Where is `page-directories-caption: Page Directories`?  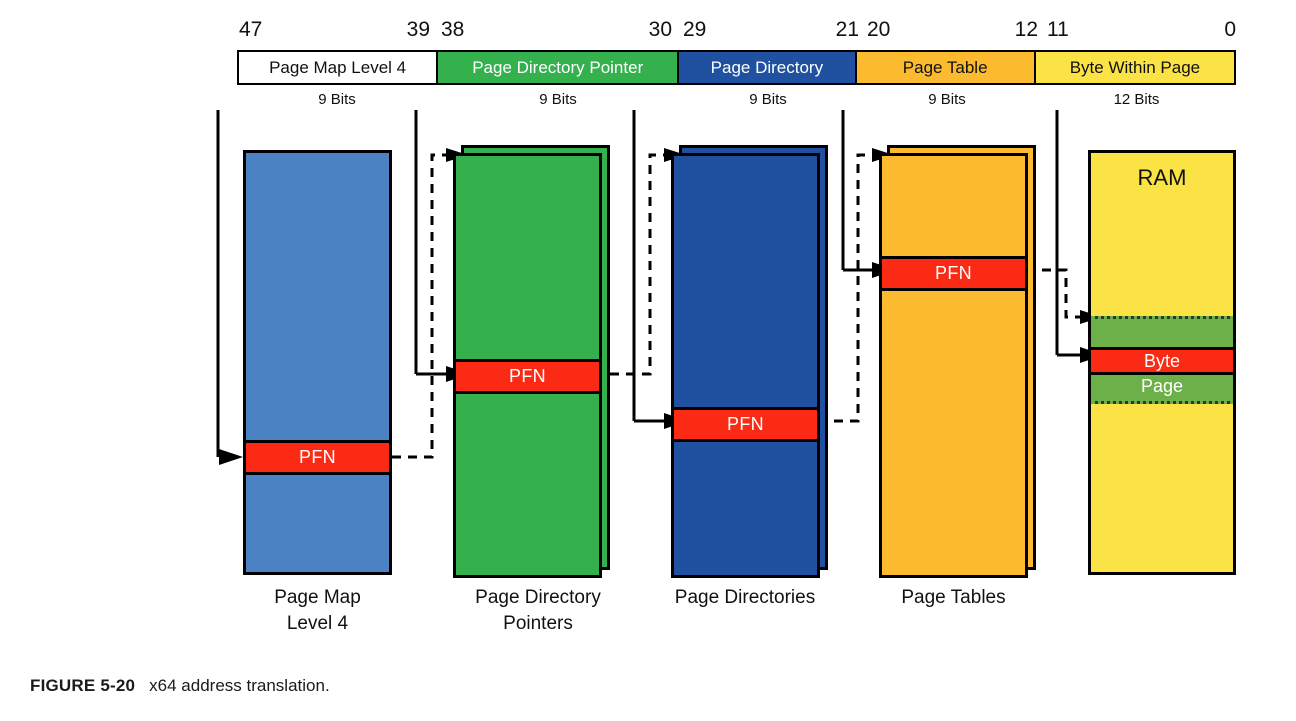 page-directories-caption: Page Directories is located at coordinates (745, 597).